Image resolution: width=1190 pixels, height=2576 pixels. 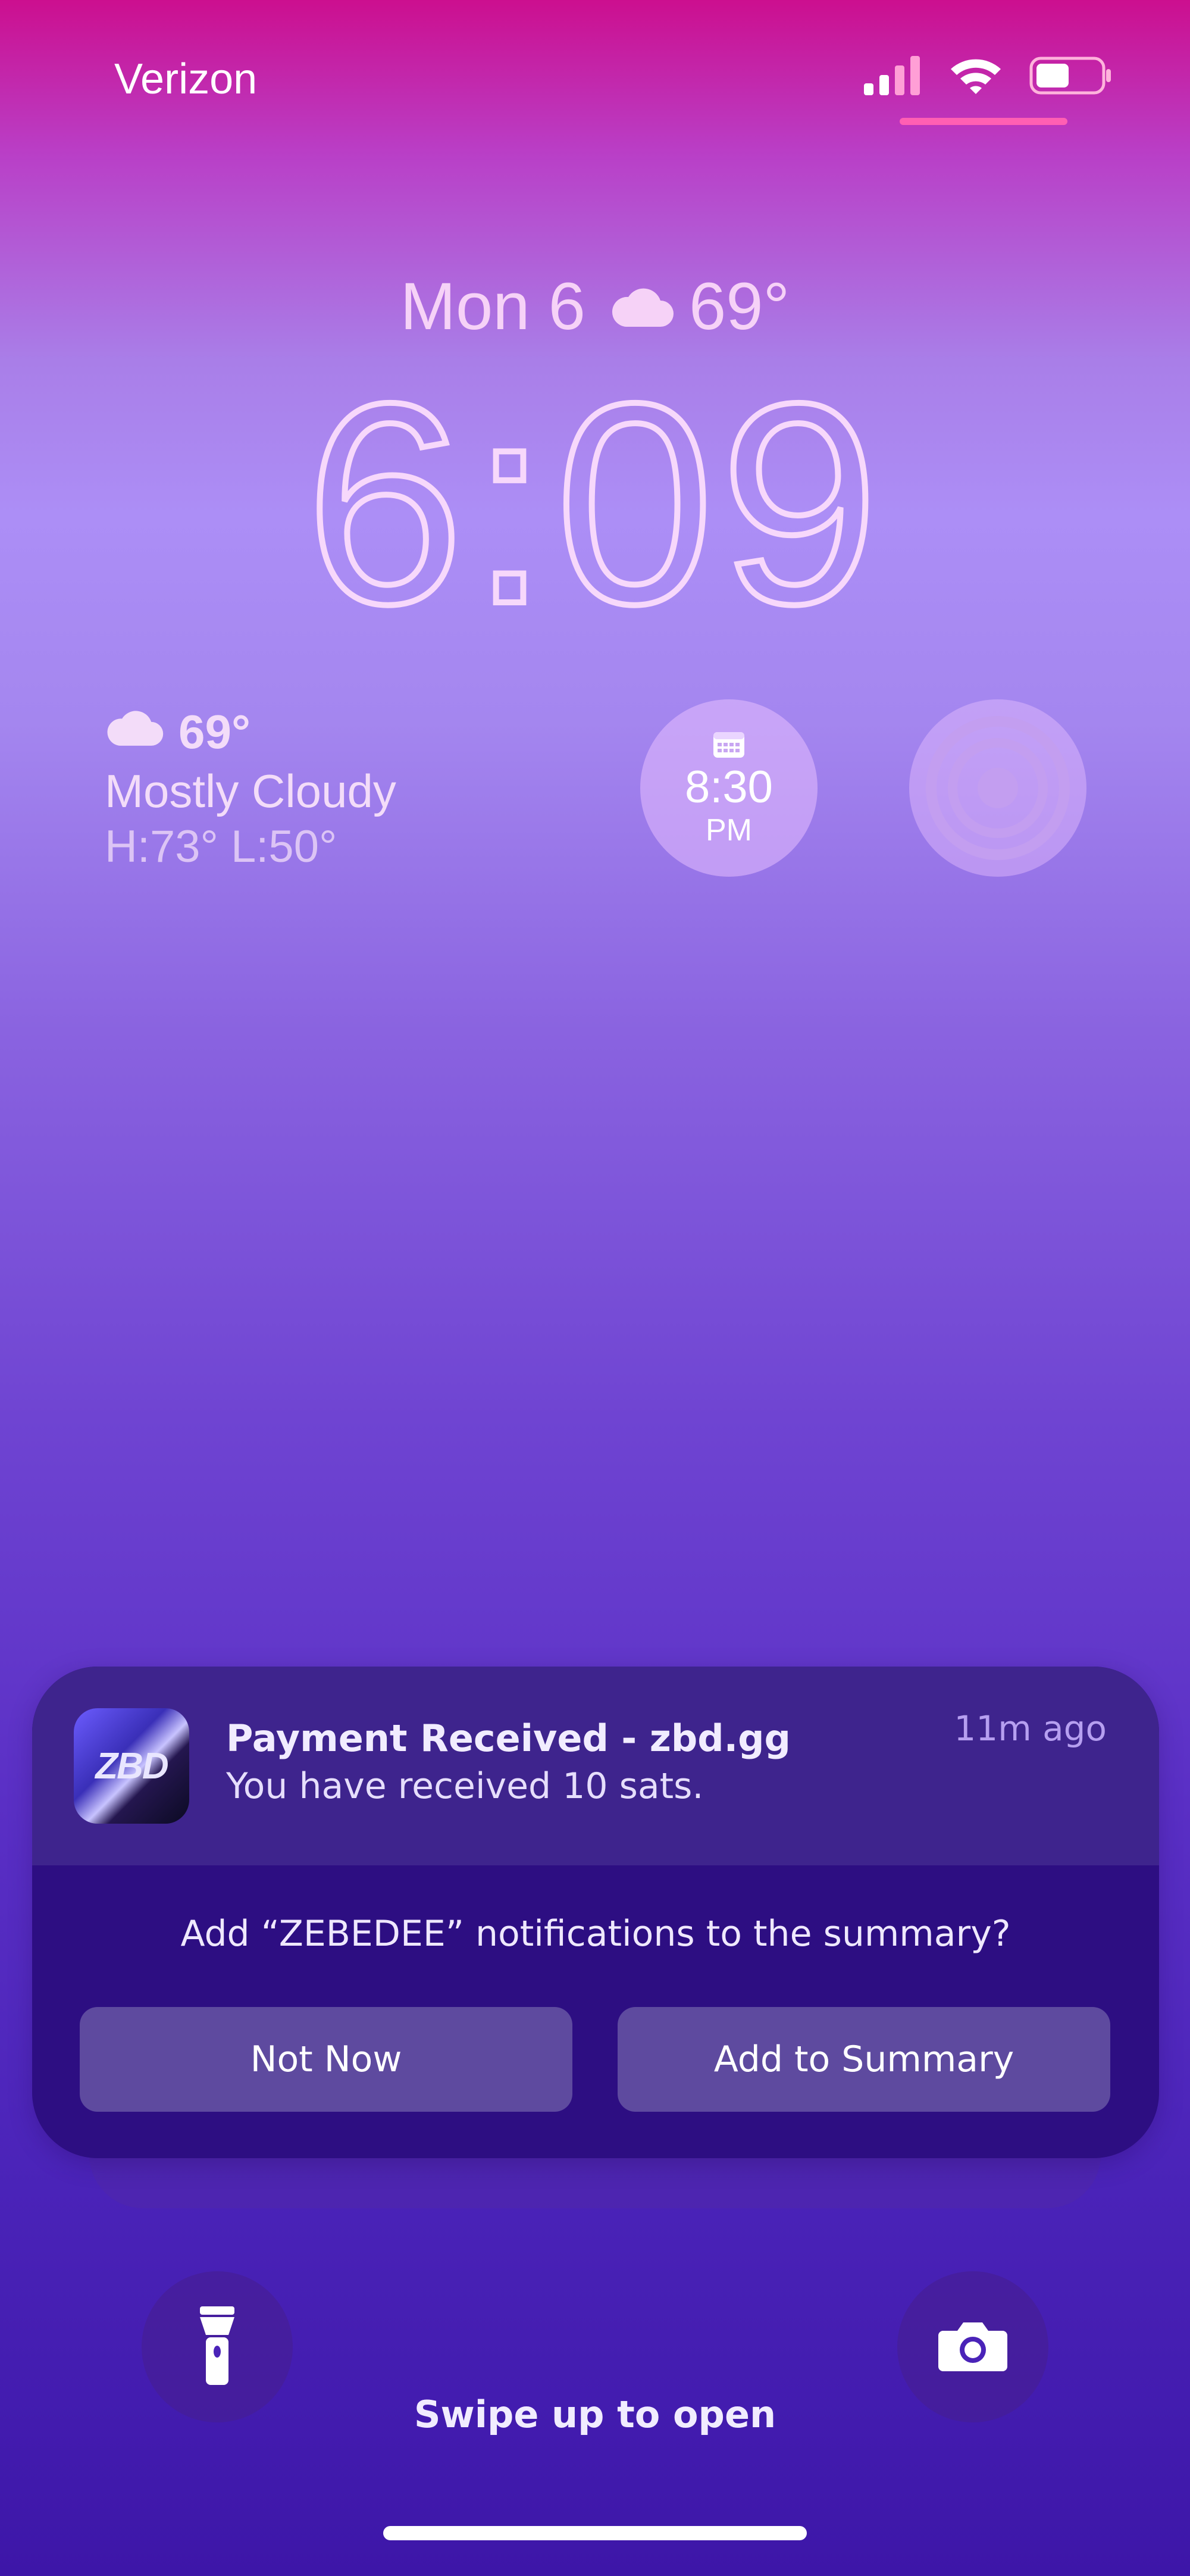 I want to click on date-temp: 69°, so click(x=739, y=306).